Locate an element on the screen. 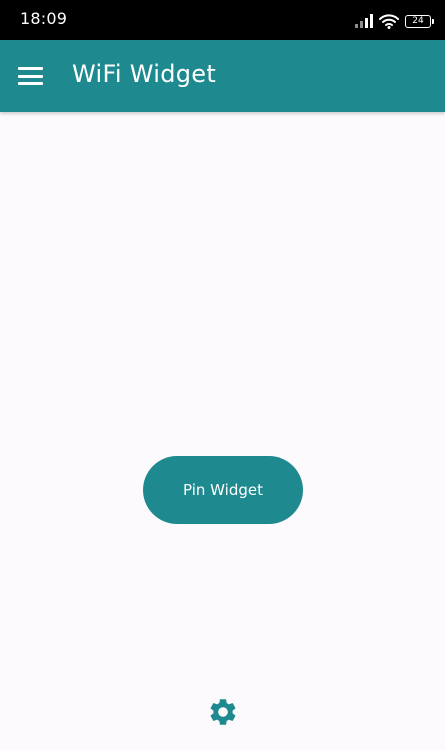 This screenshot has height=750, width=445. battery-icon: 24 is located at coordinates (419, 21).